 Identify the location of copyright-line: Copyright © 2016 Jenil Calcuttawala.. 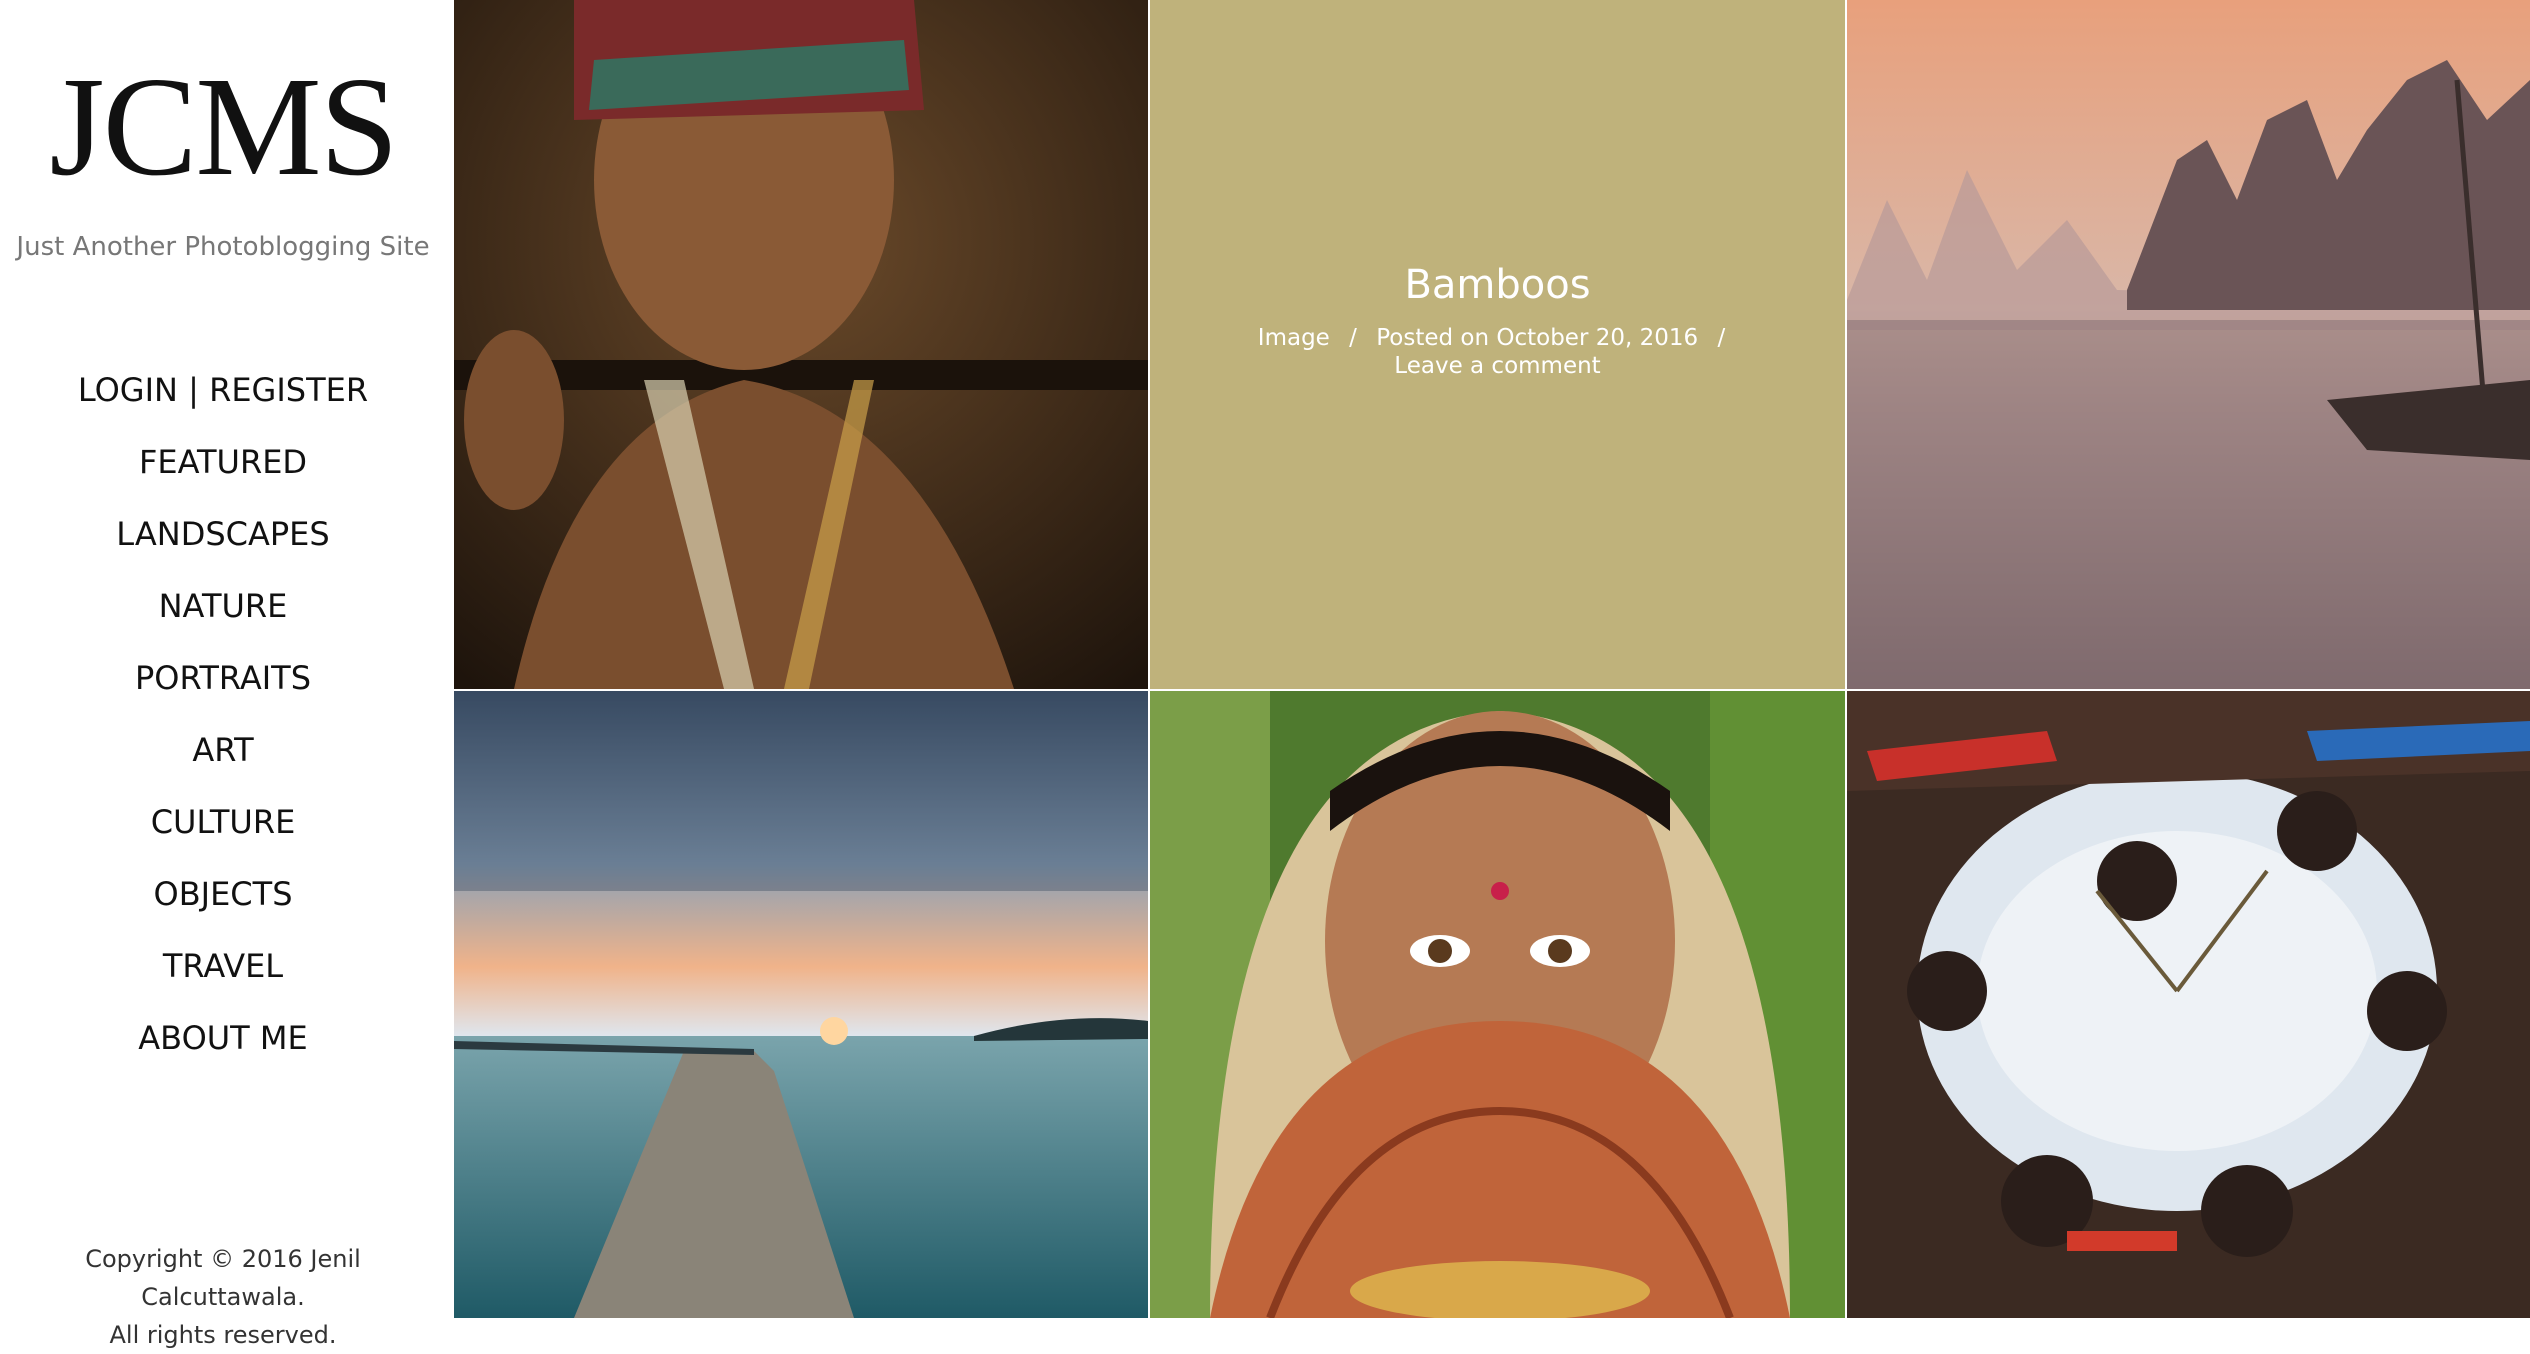
(223, 1278).